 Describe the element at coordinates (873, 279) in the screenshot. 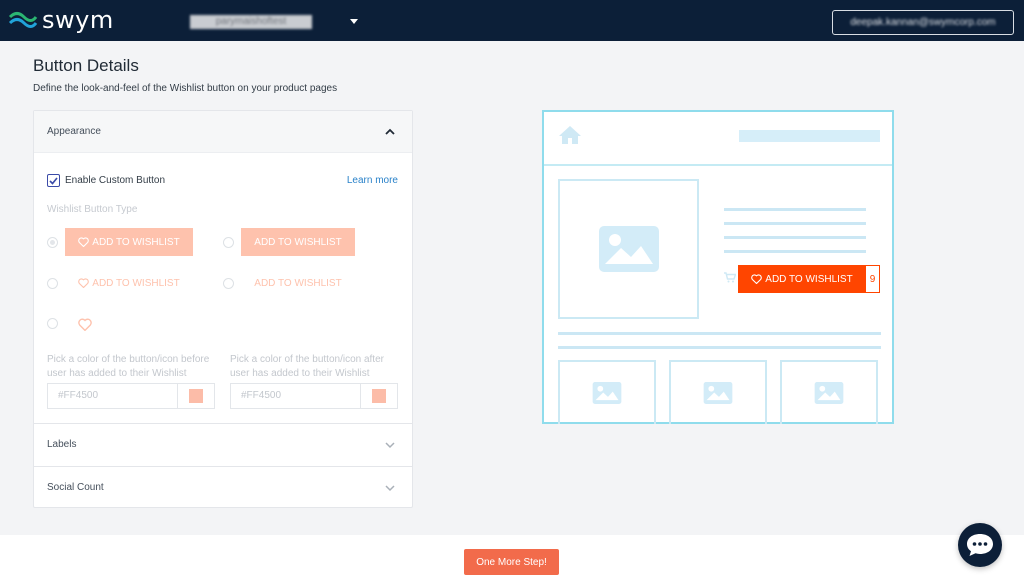

I see `preview-wishlist-count: 9` at that location.